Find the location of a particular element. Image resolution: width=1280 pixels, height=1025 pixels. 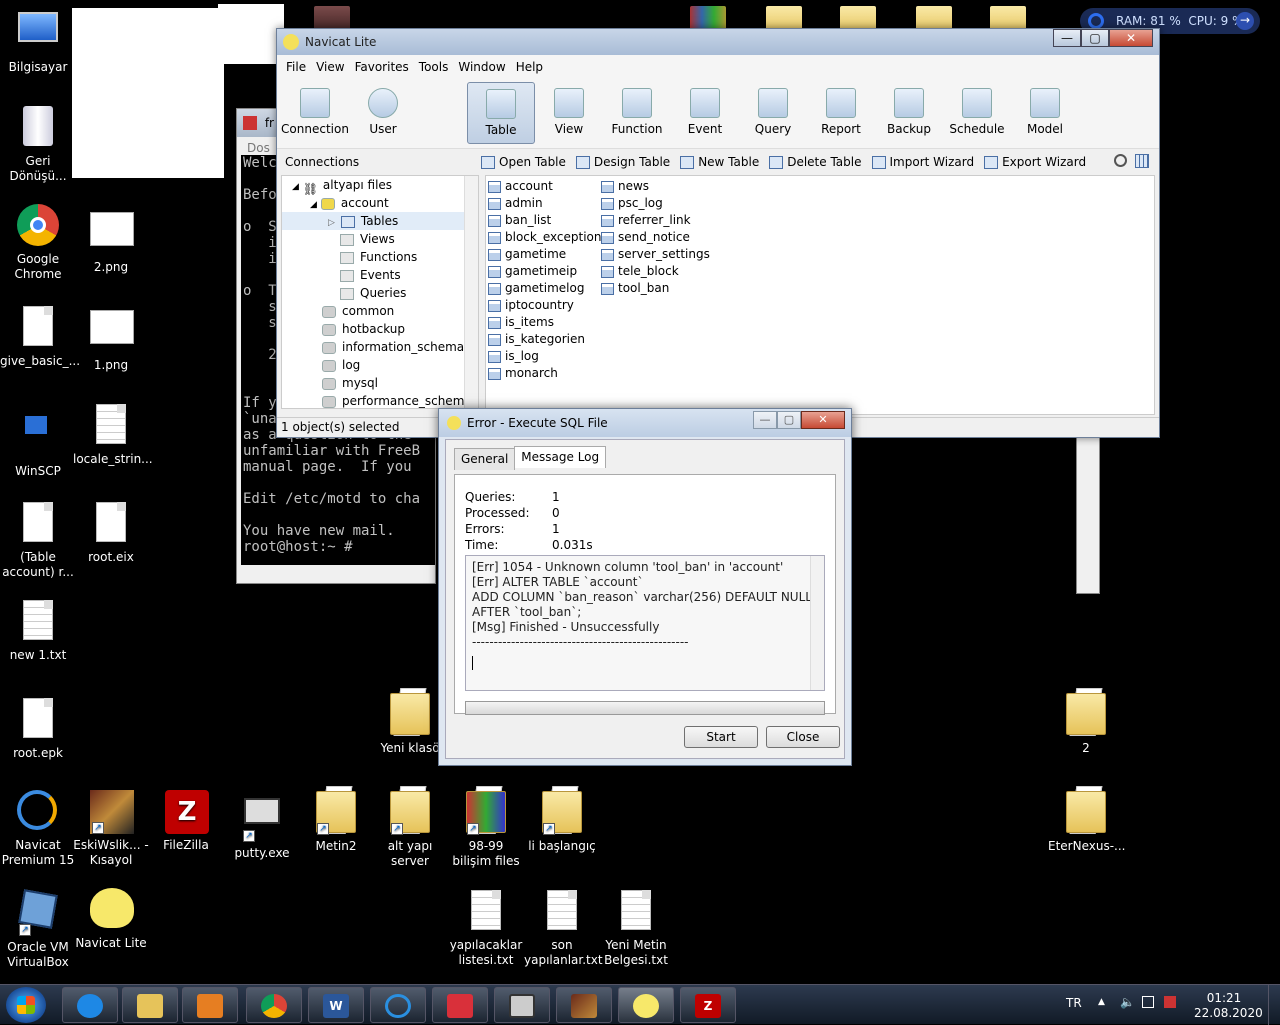

design-table-button: Design Table is located at coordinates (622, 162).